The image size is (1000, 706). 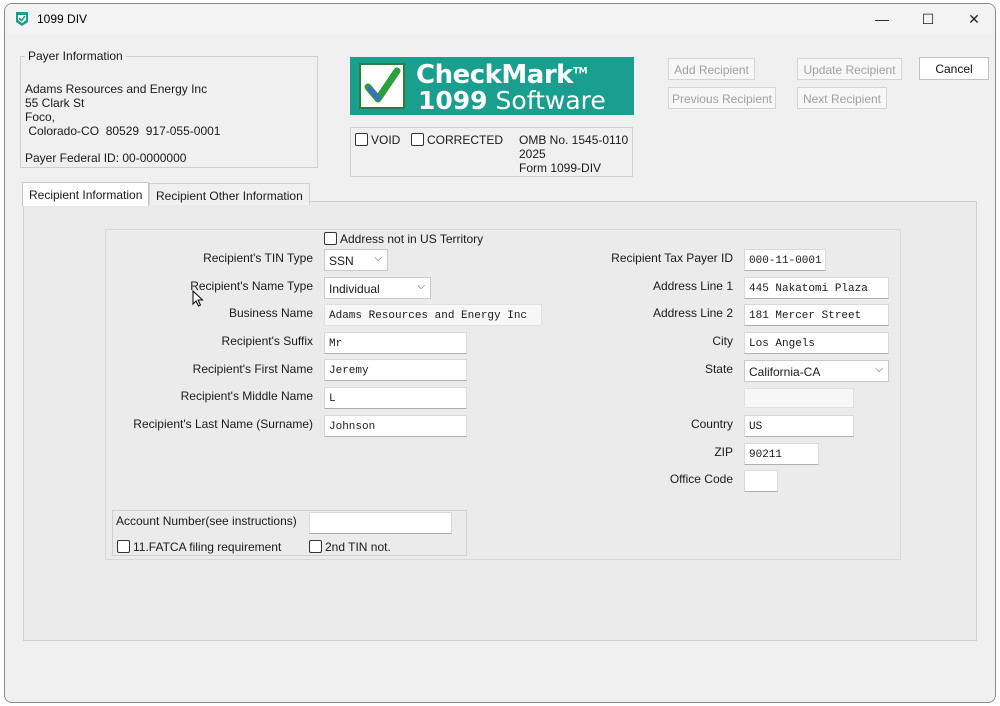 What do you see at coordinates (816, 343) in the screenshot?
I see `city-field: Los Angels` at bounding box center [816, 343].